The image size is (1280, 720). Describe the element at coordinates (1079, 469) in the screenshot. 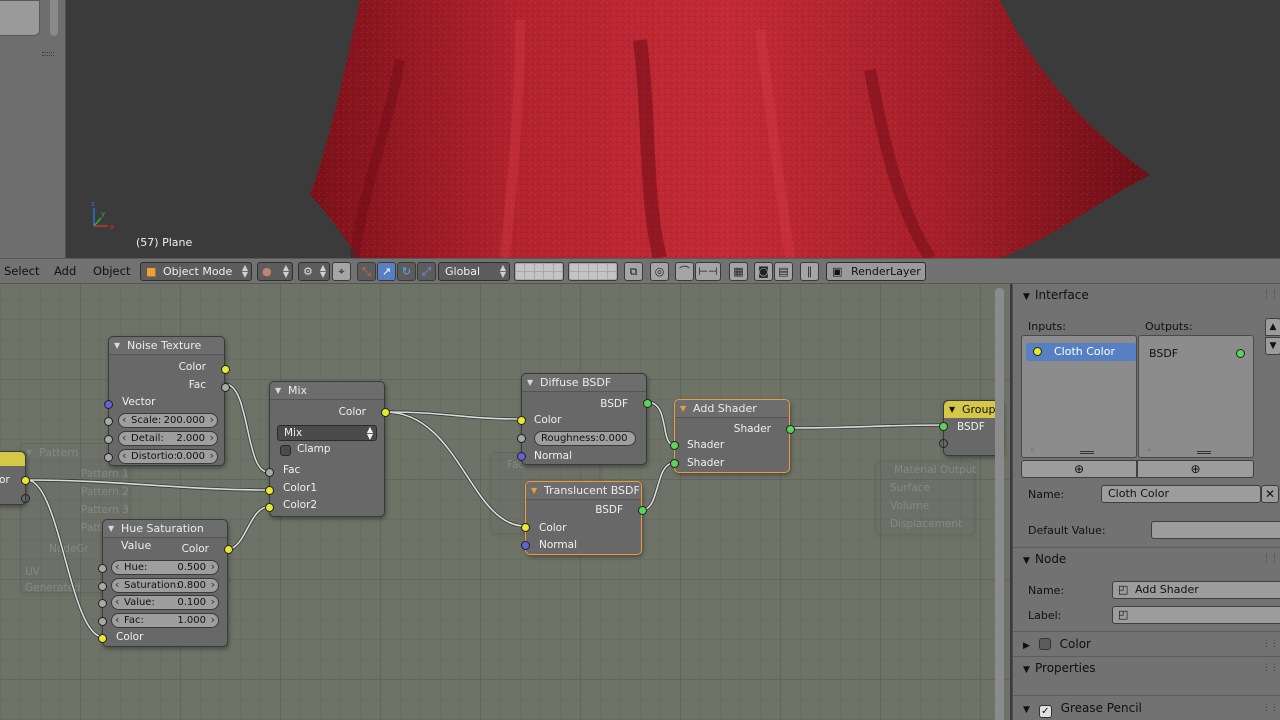

I see `add-input-button: ⊕` at that location.